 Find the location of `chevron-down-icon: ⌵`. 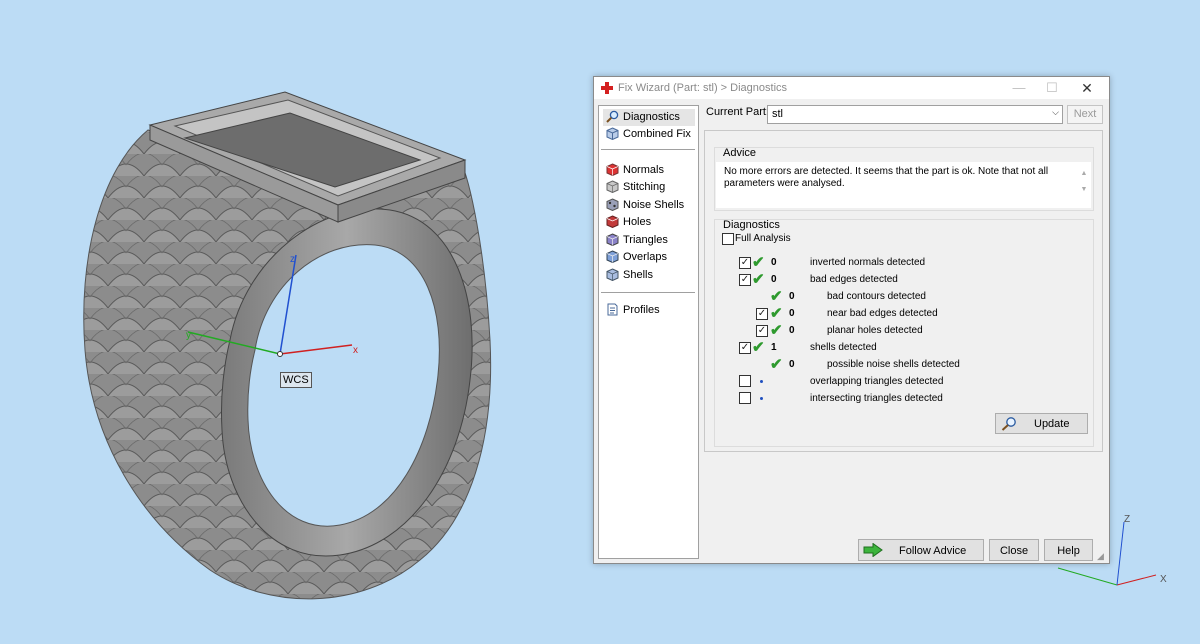

chevron-down-icon: ⌵ is located at coordinates (1055, 112).